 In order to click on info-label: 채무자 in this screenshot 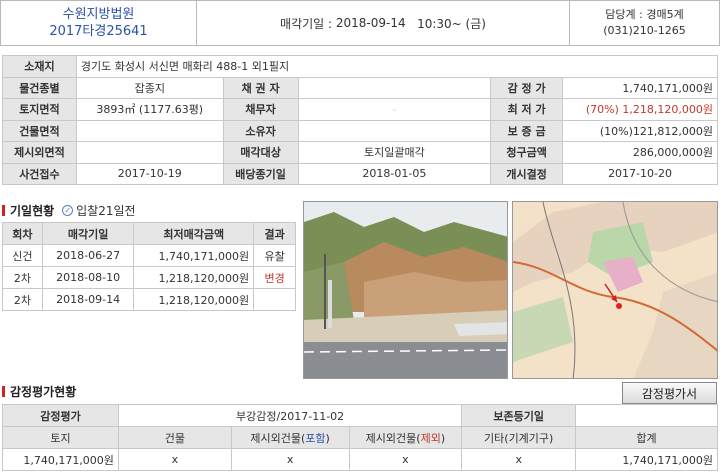, I will do `click(260, 109)`.